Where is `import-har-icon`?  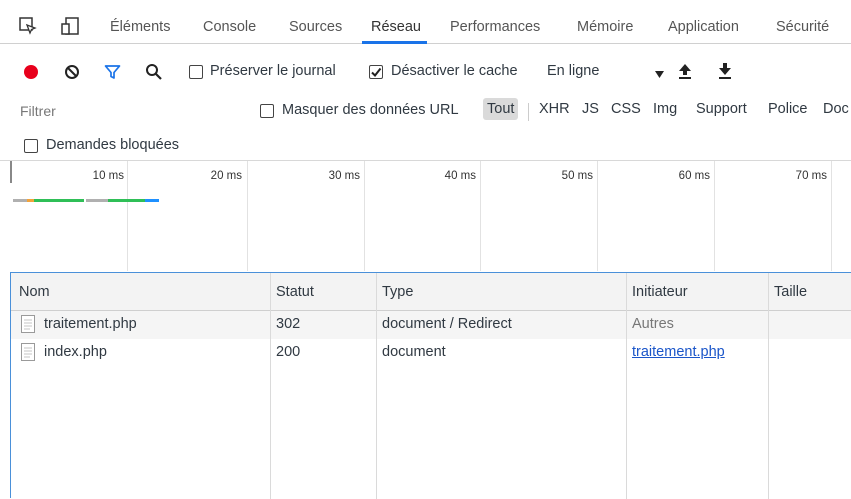 import-har-icon is located at coordinates (685, 72).